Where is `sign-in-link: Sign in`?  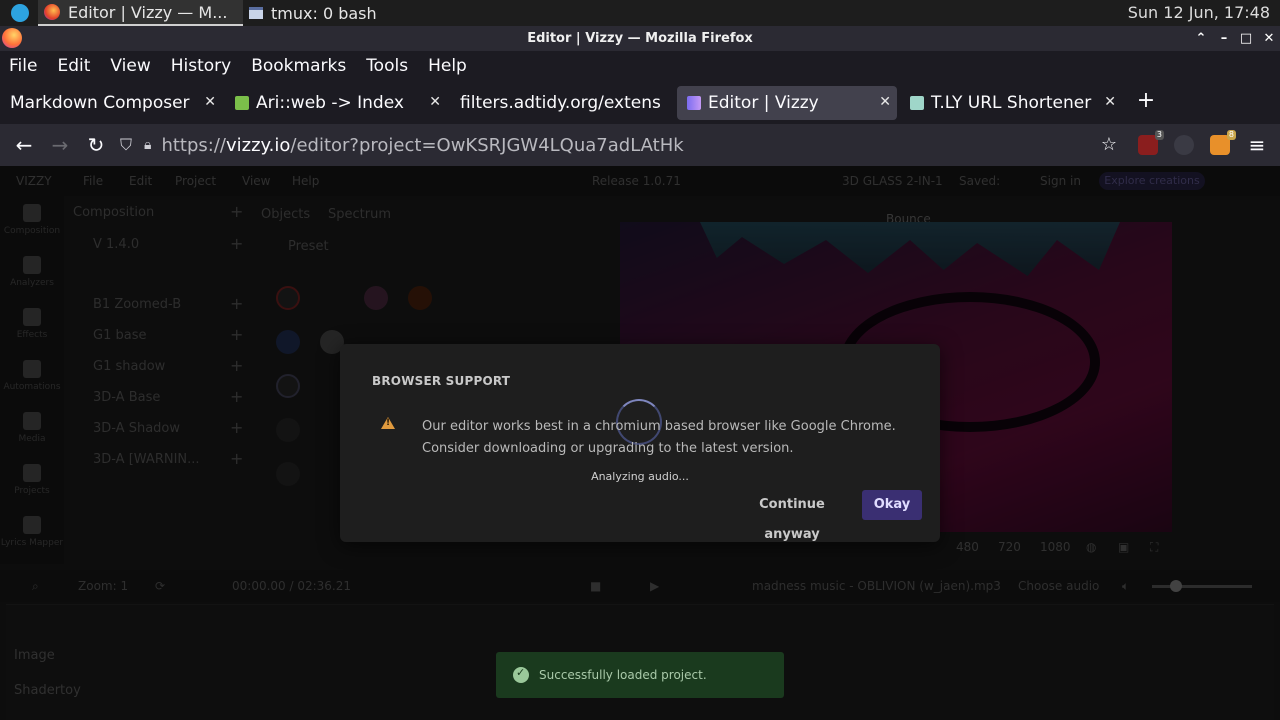
sign-in-link: Sign in is located at coordinates (1060, 181).